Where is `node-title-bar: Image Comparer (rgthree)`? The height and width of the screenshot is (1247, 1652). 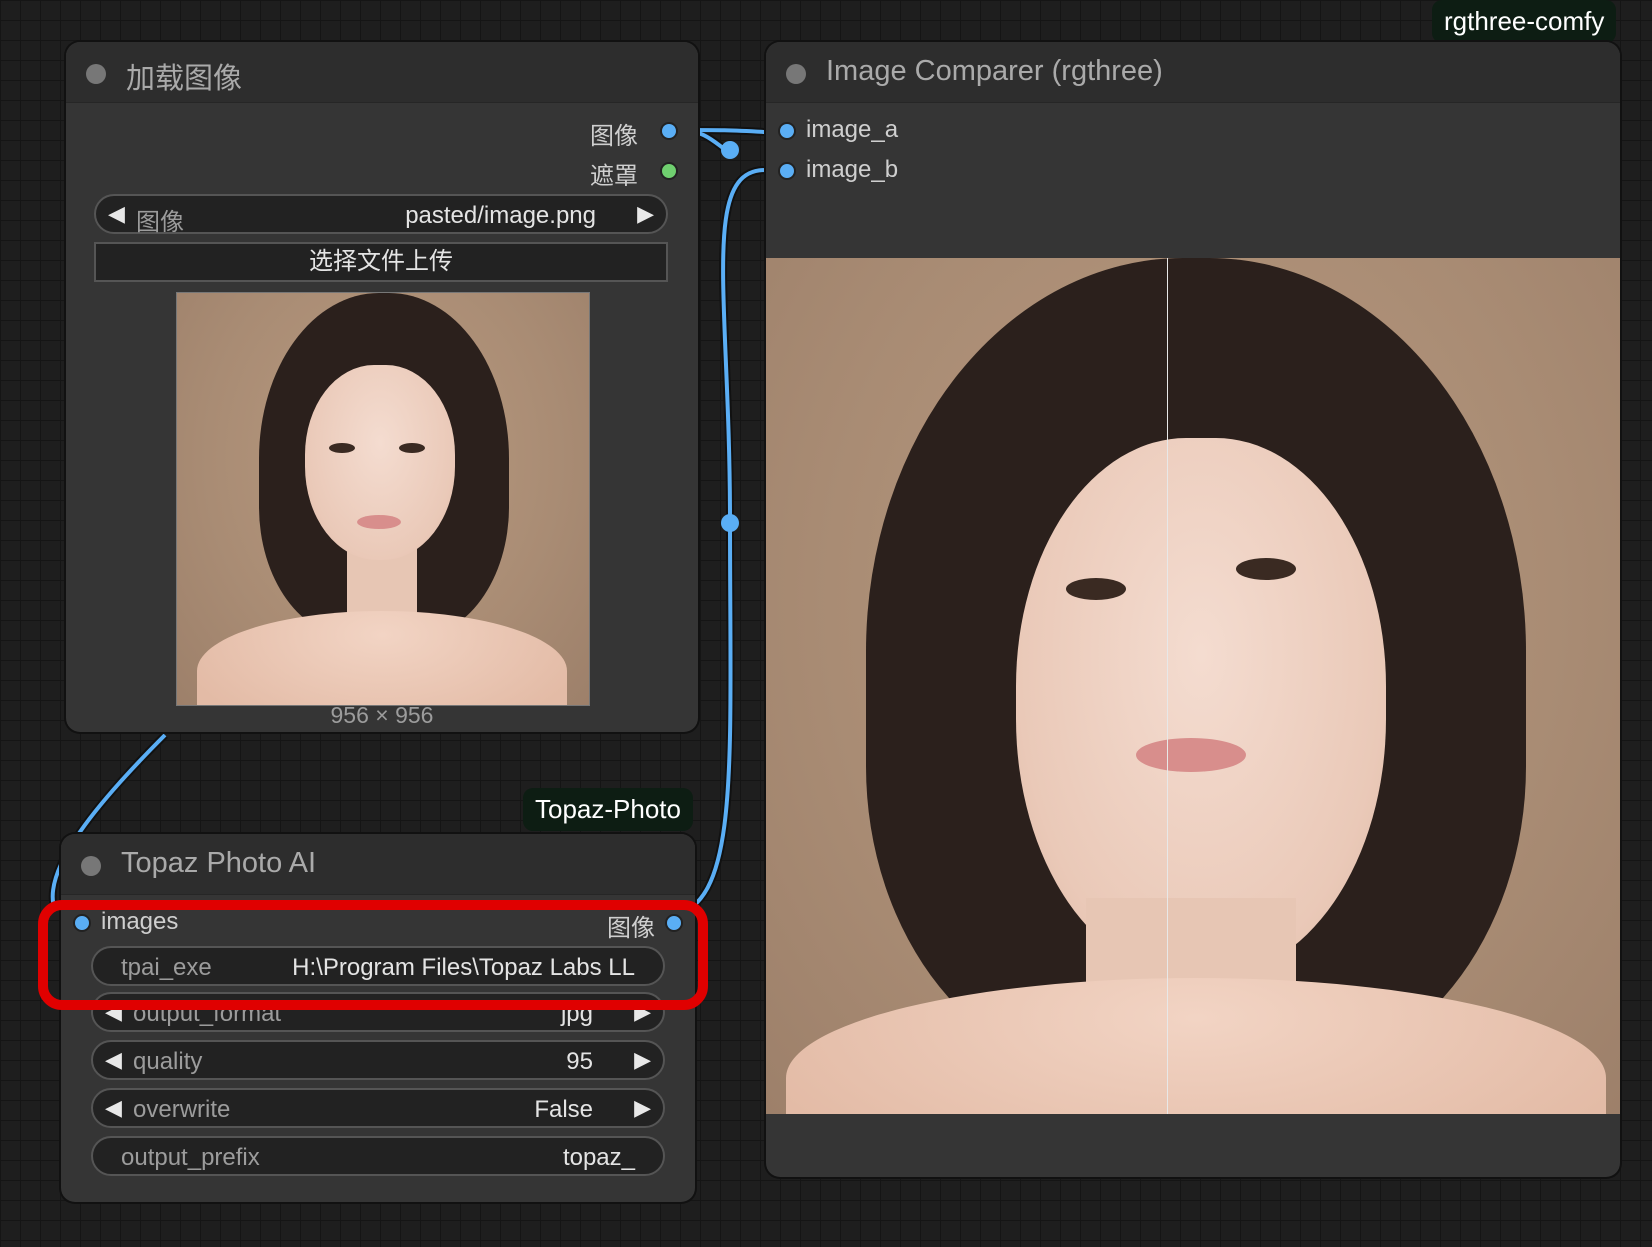 node-title-bar: Image Comparer (rgthree) is located at coordinates (1193, 72).